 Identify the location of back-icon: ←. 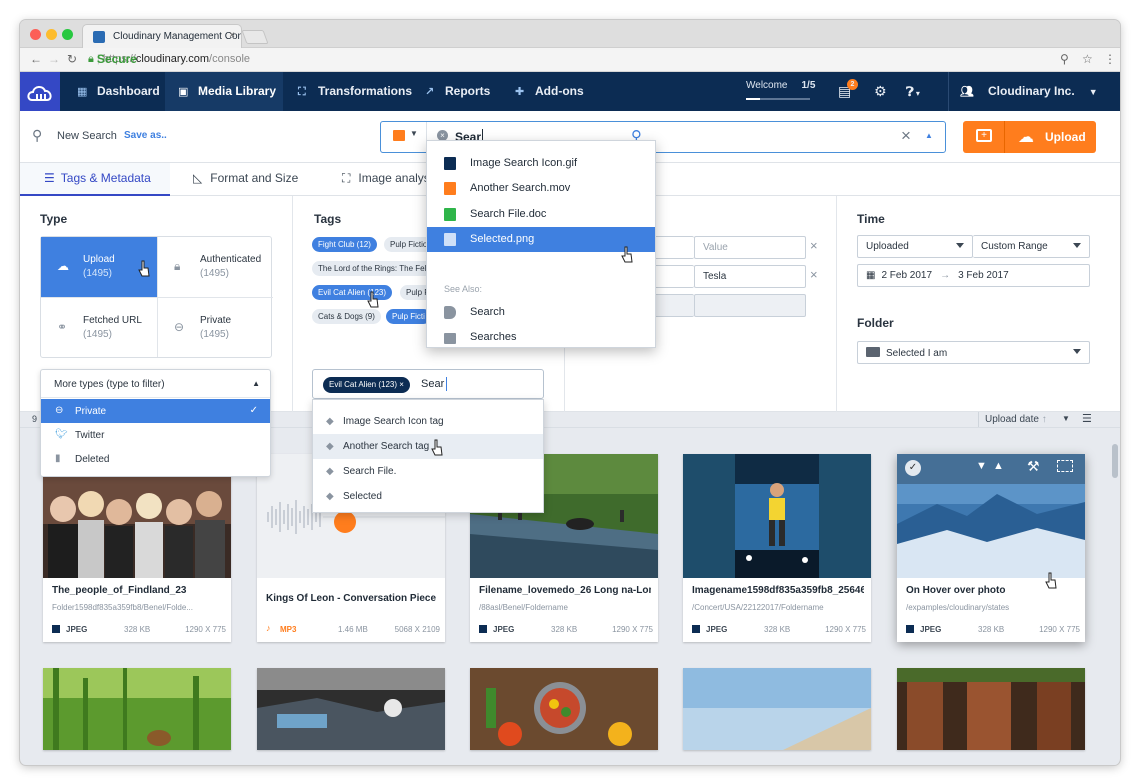
(36, 59).